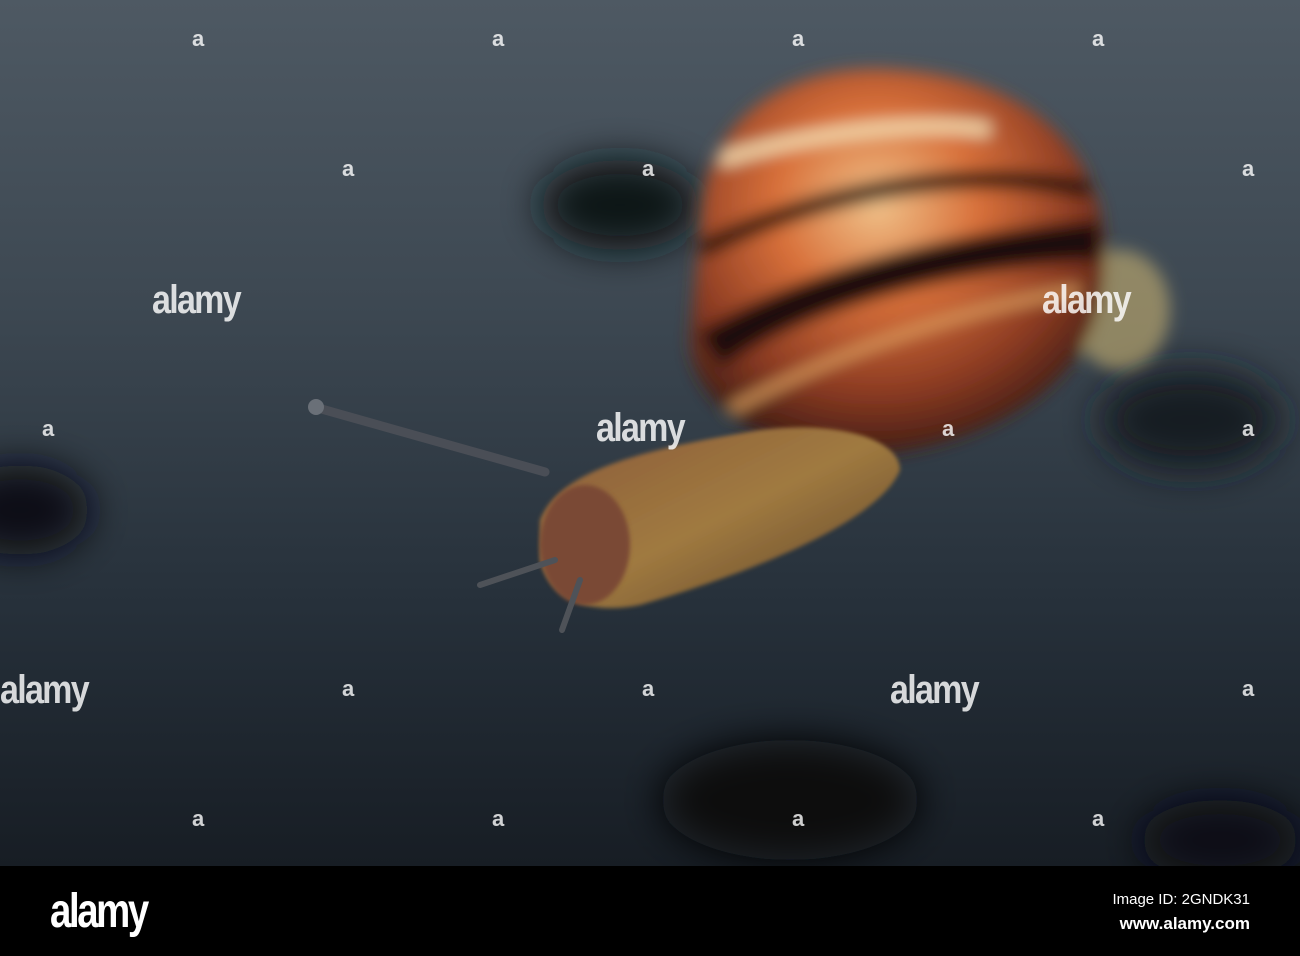 The height and width of the screenshot is (956, 1300). I want to click on alamy-logo: alamy, so click(99, 911).